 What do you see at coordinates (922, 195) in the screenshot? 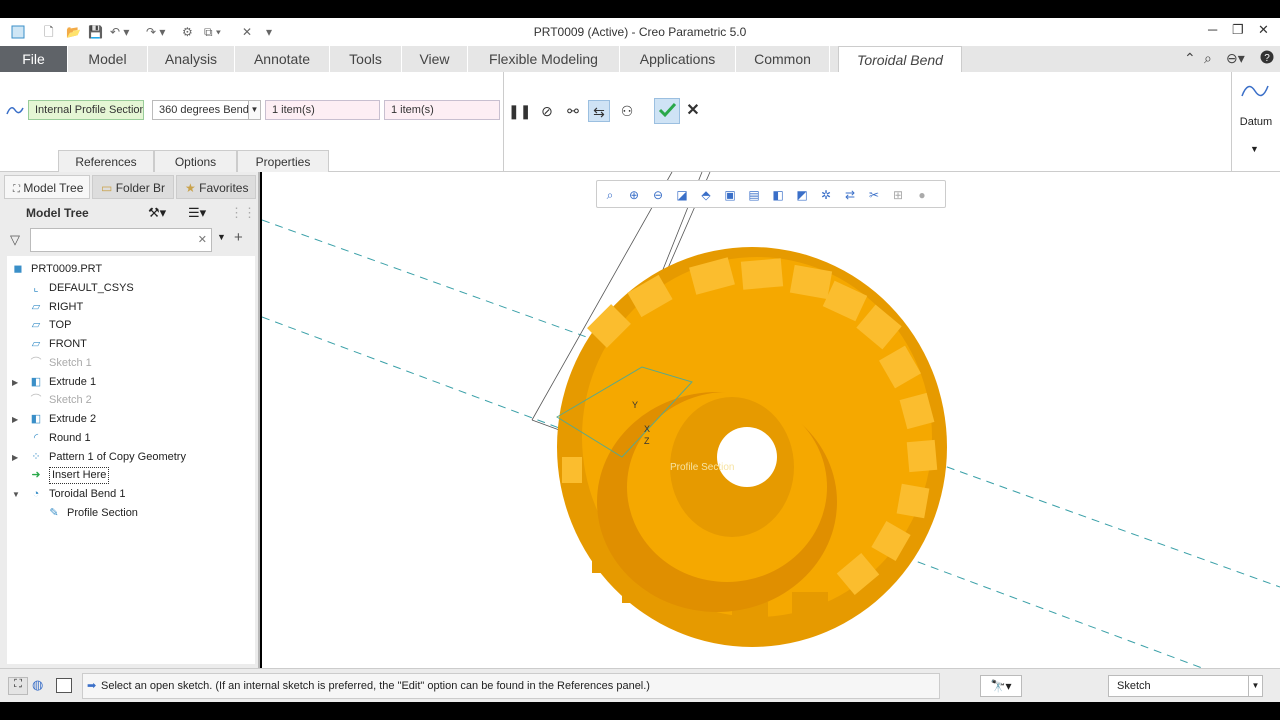
I see `appearance-icon: ●` at bounding box center [922, 195].